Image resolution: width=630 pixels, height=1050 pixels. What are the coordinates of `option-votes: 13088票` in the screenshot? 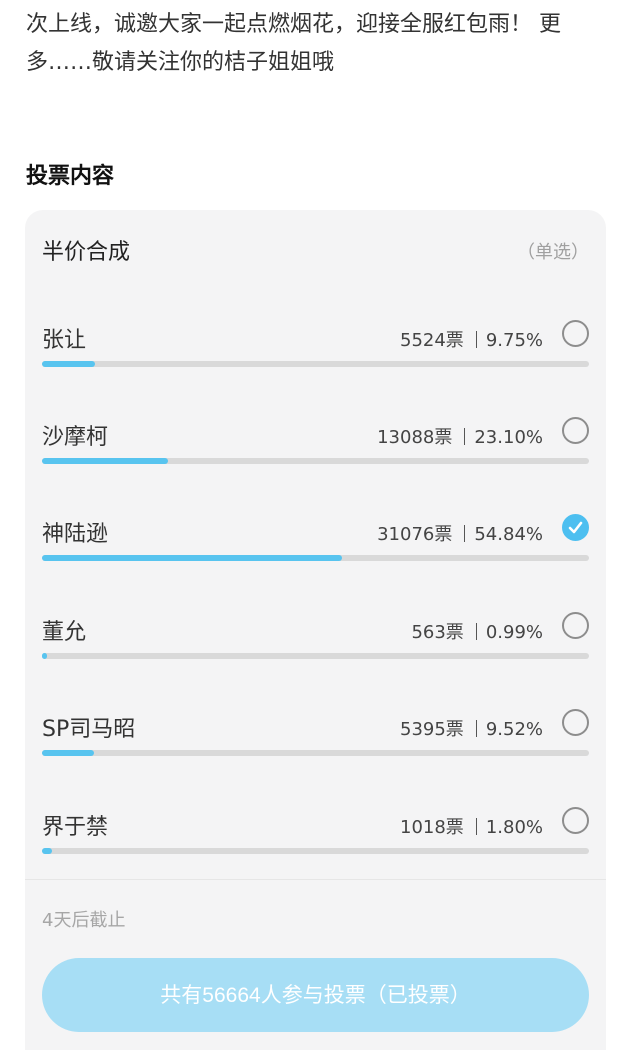 It's located at (415, 437).